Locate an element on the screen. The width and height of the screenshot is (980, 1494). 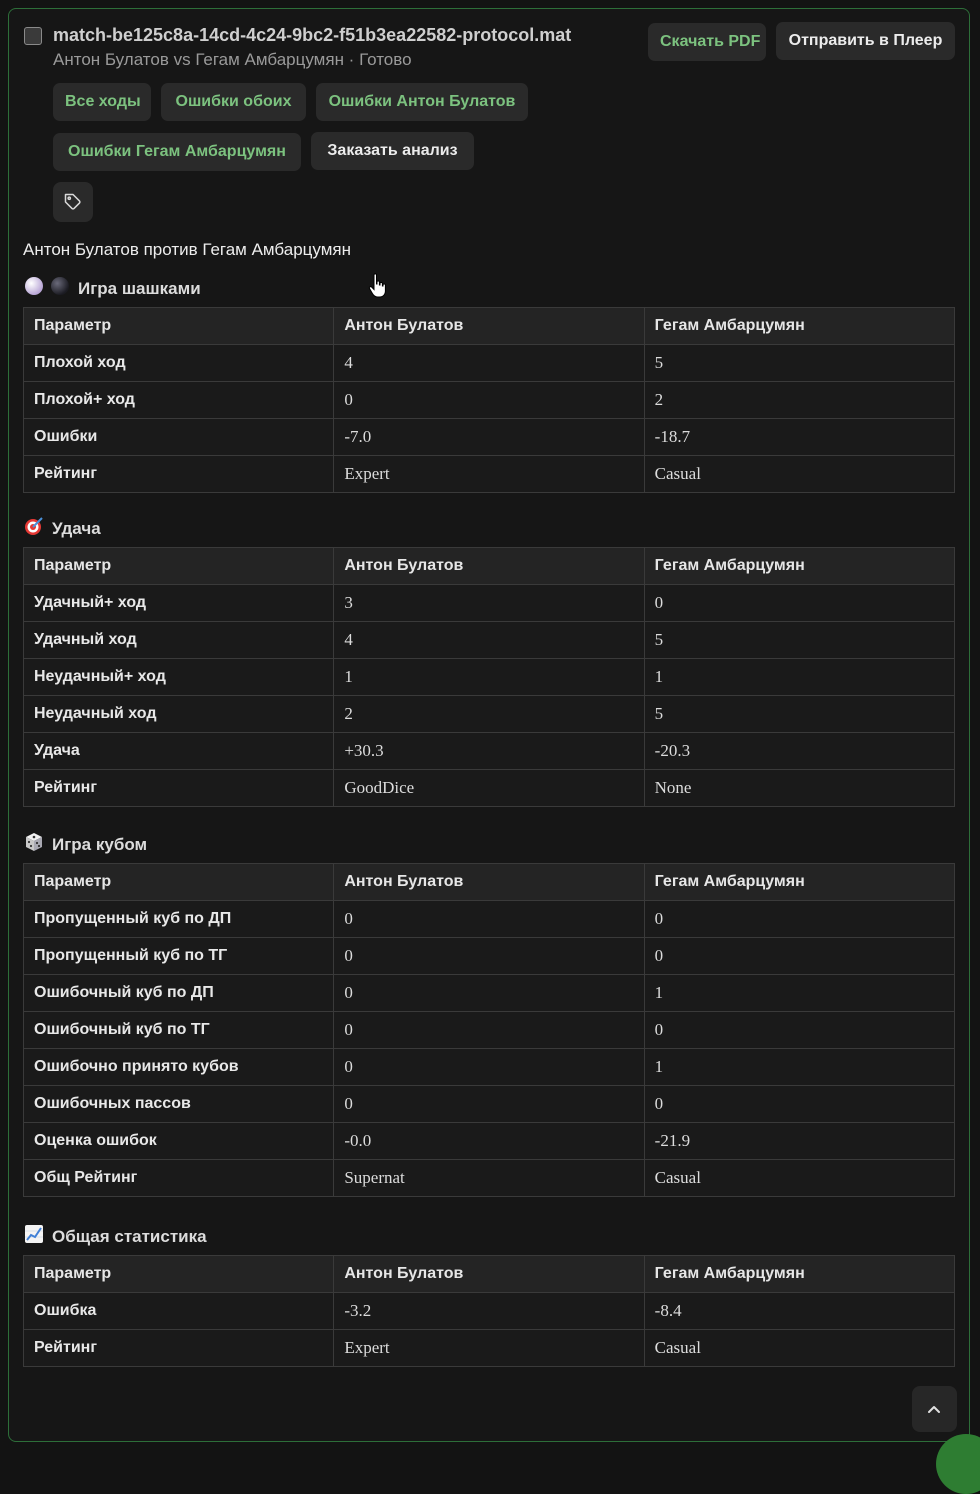
tag-button is located at coordinates (73, 202).